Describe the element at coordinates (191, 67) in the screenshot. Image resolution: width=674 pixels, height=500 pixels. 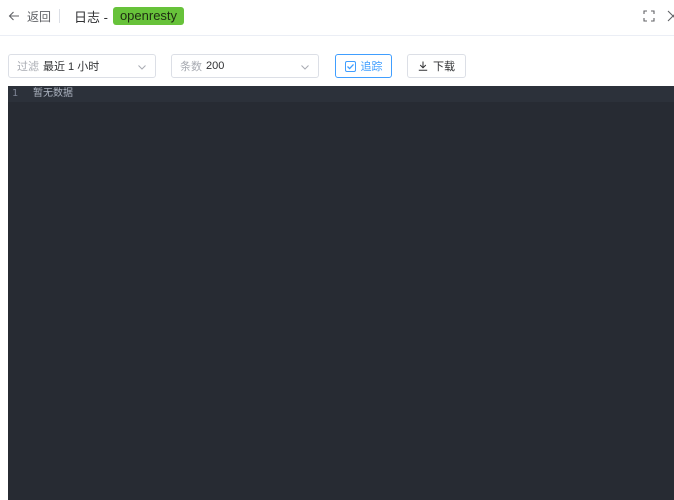
I see `line-count-prefix: 条数` at that location.